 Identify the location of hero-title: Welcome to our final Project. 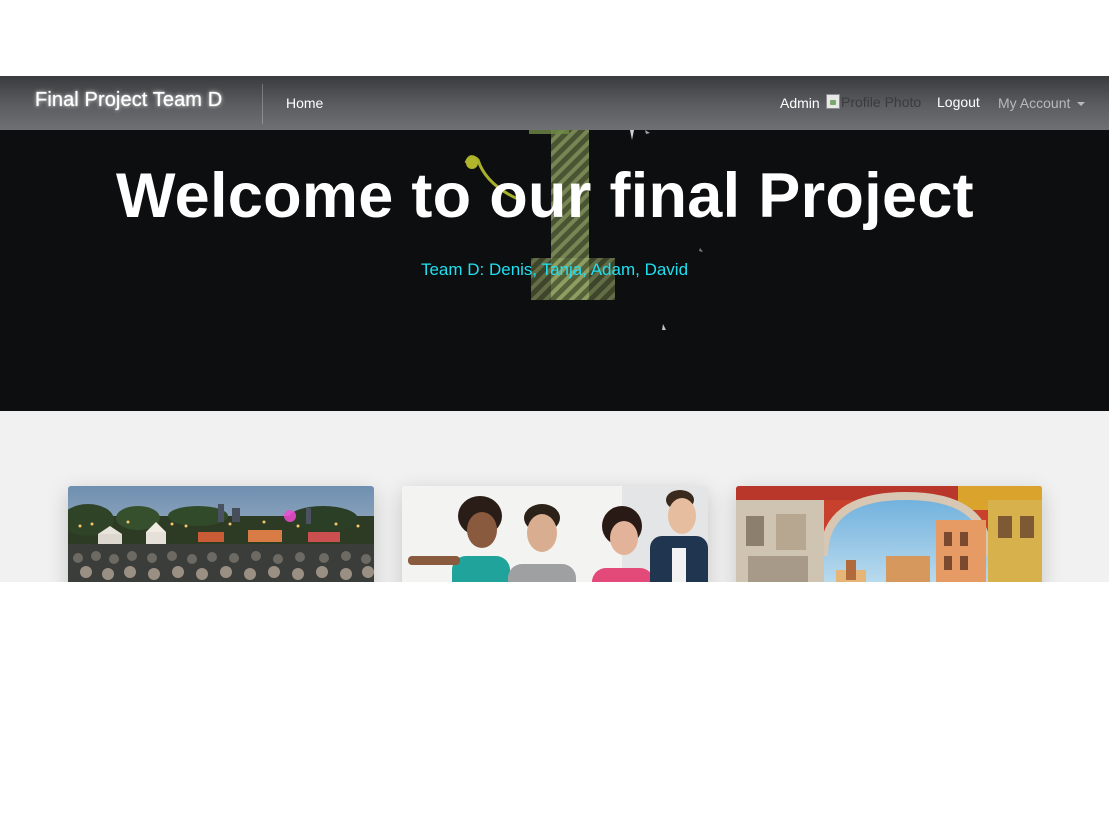
(545, 196).